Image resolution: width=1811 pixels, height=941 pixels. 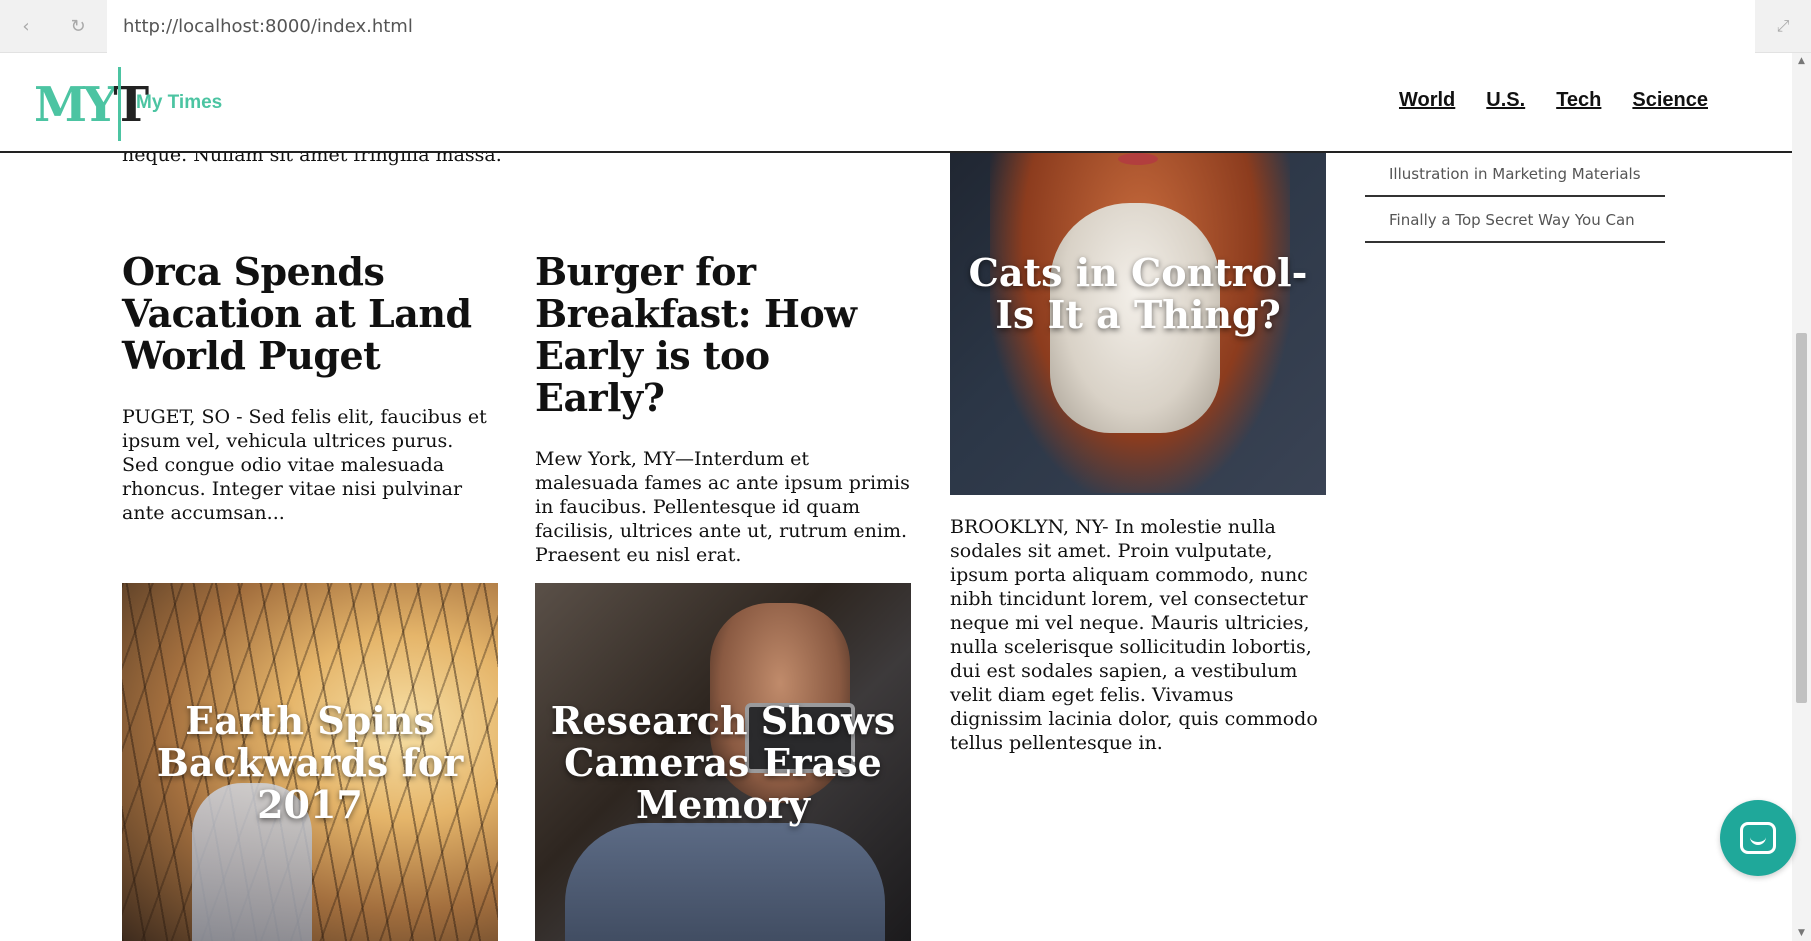 I want to click on image-card-caption: Earth Spins Backwards for 2017, so click(x=310, y=762).